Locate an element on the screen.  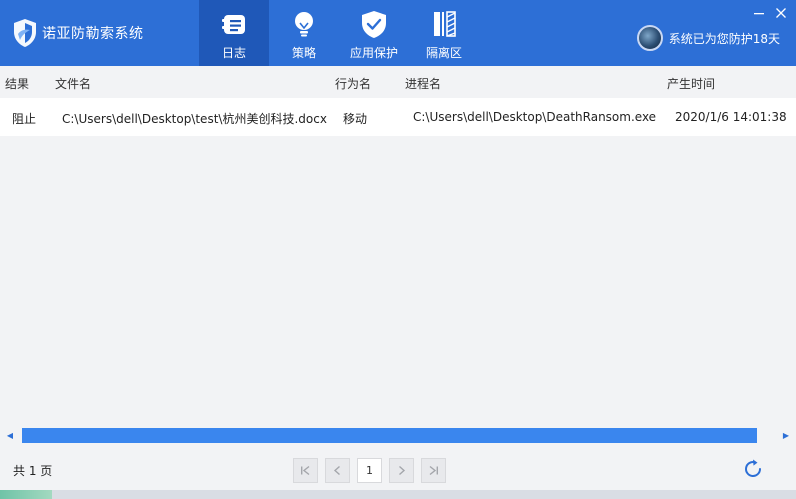
taskbar-fragment is located at coordinates (26, 494).